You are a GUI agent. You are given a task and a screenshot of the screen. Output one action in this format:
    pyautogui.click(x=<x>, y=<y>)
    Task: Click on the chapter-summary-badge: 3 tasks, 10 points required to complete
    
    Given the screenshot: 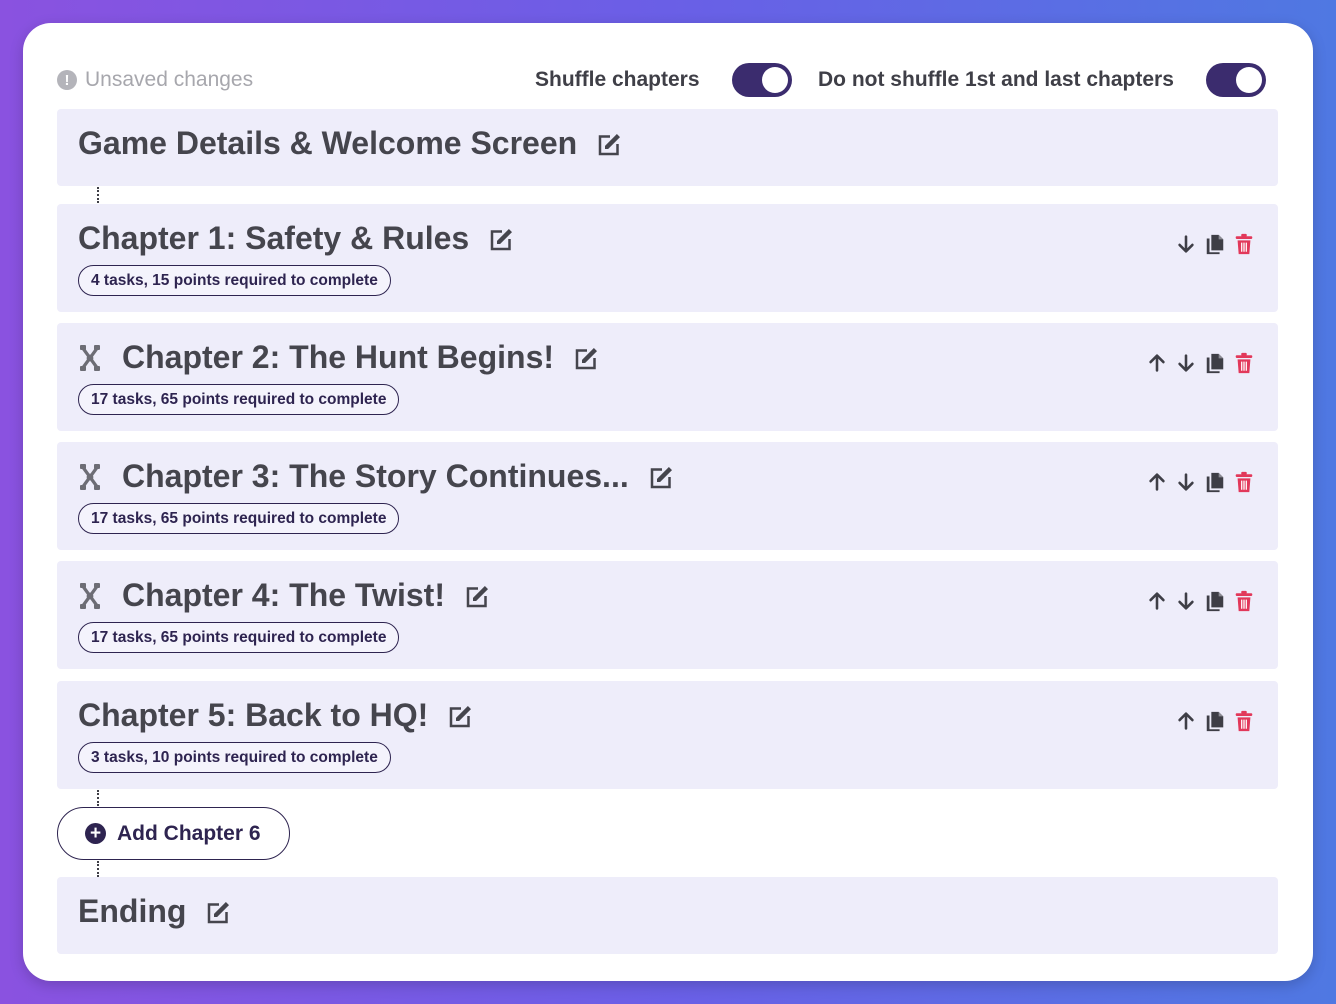 What is the action you would take?
    pyautogui.click(x=234, y=757)
    